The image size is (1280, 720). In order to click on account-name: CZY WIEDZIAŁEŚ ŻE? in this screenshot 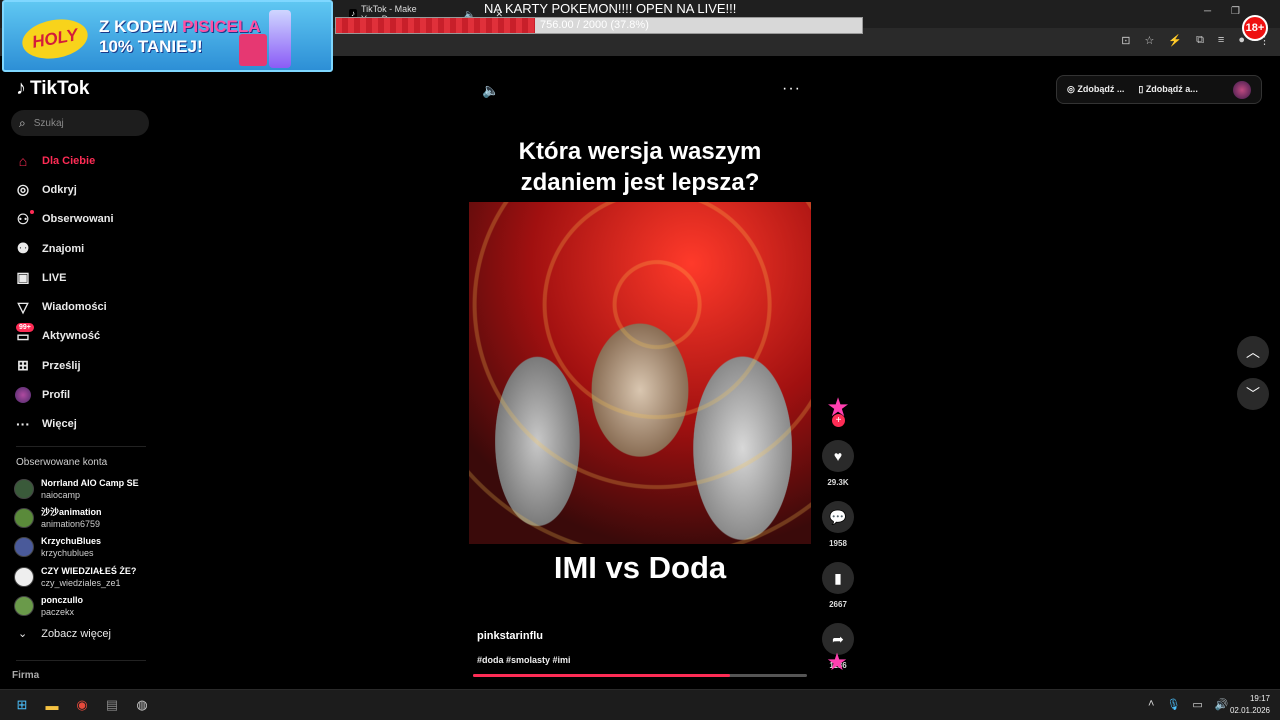, I will do `click(89, 570)`.